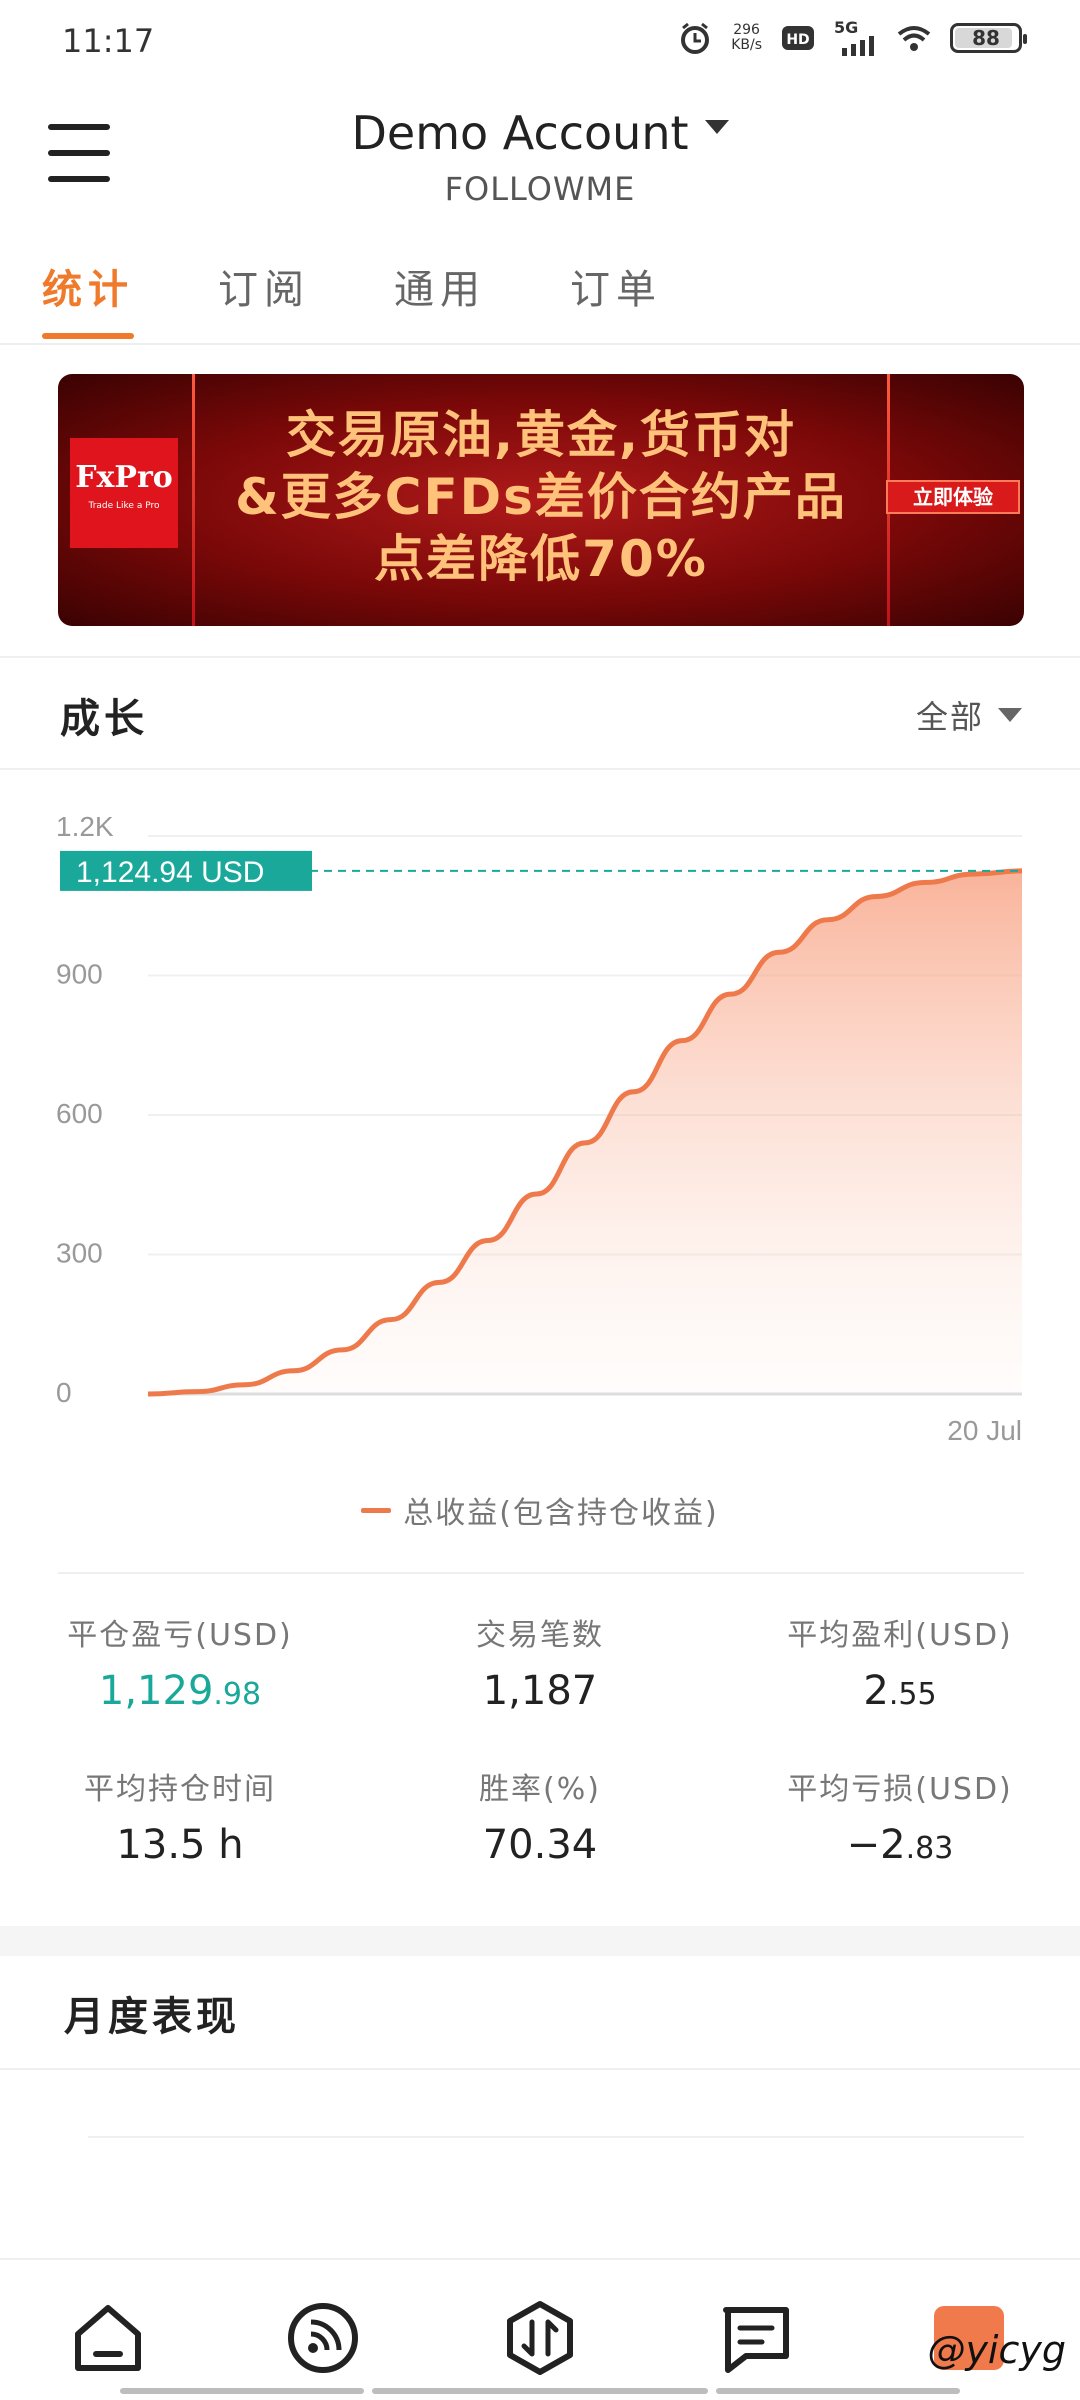 The image size is (1080, 2400). What do you see at coordinates (541, 435) in the screenshot?
I see `banner-line-1: 交易原油,黄金,货币对` at bounding box center [541, 435].